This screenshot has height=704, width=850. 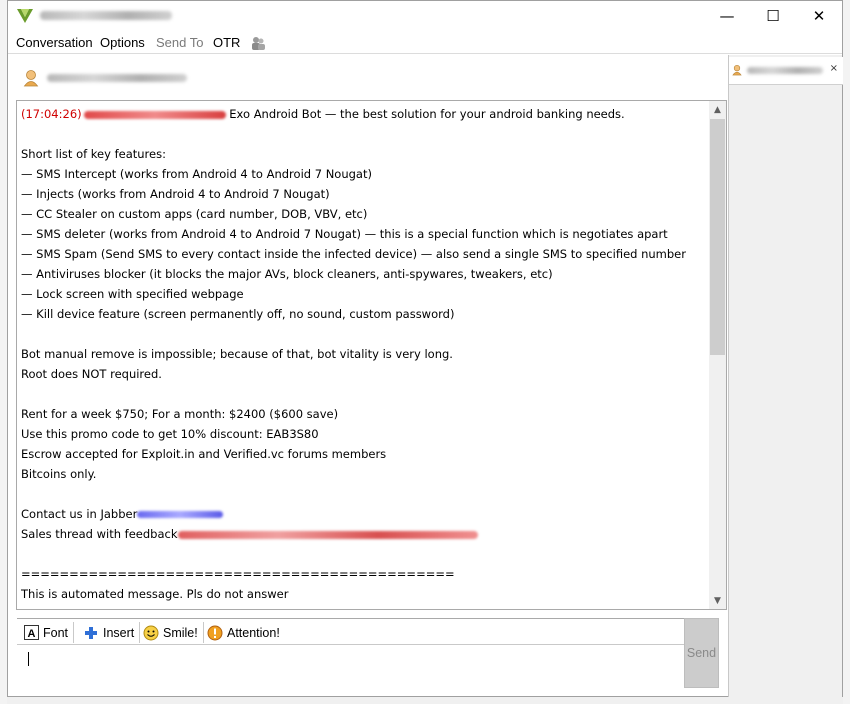 I want to click on conversation-tabs-panel: ×, so click(x=785, y=376).